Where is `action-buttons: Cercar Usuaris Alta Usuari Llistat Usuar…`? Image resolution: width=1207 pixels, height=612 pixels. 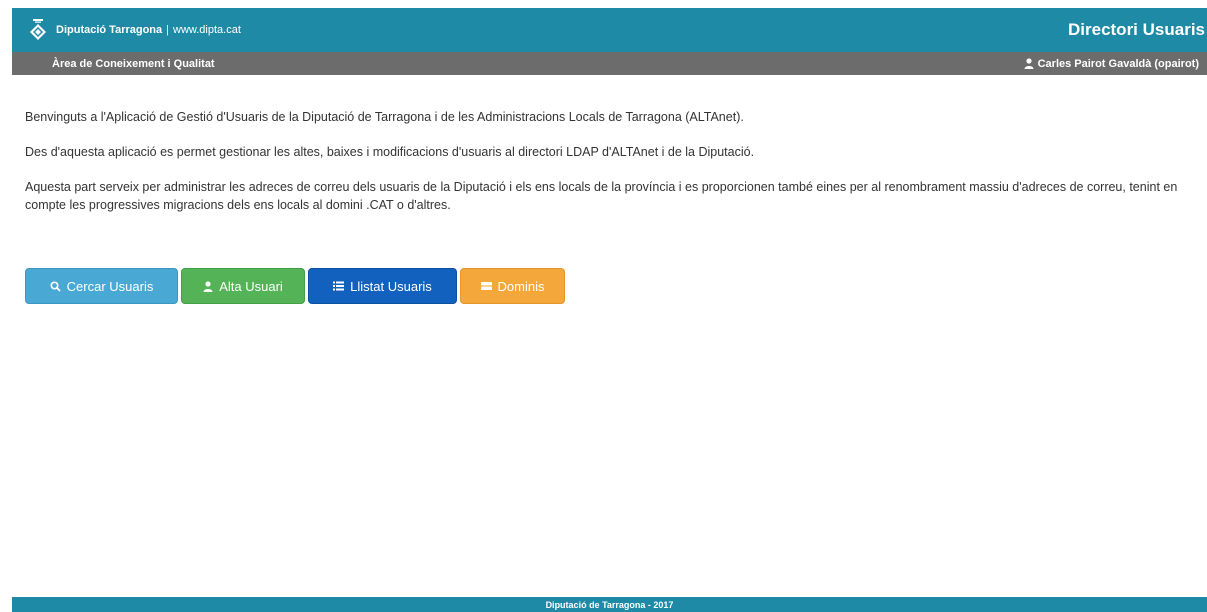
action-buttons: Cercar Usuaris Alta Usuari Llistat Usuar… is located at coordinates (295, 286).